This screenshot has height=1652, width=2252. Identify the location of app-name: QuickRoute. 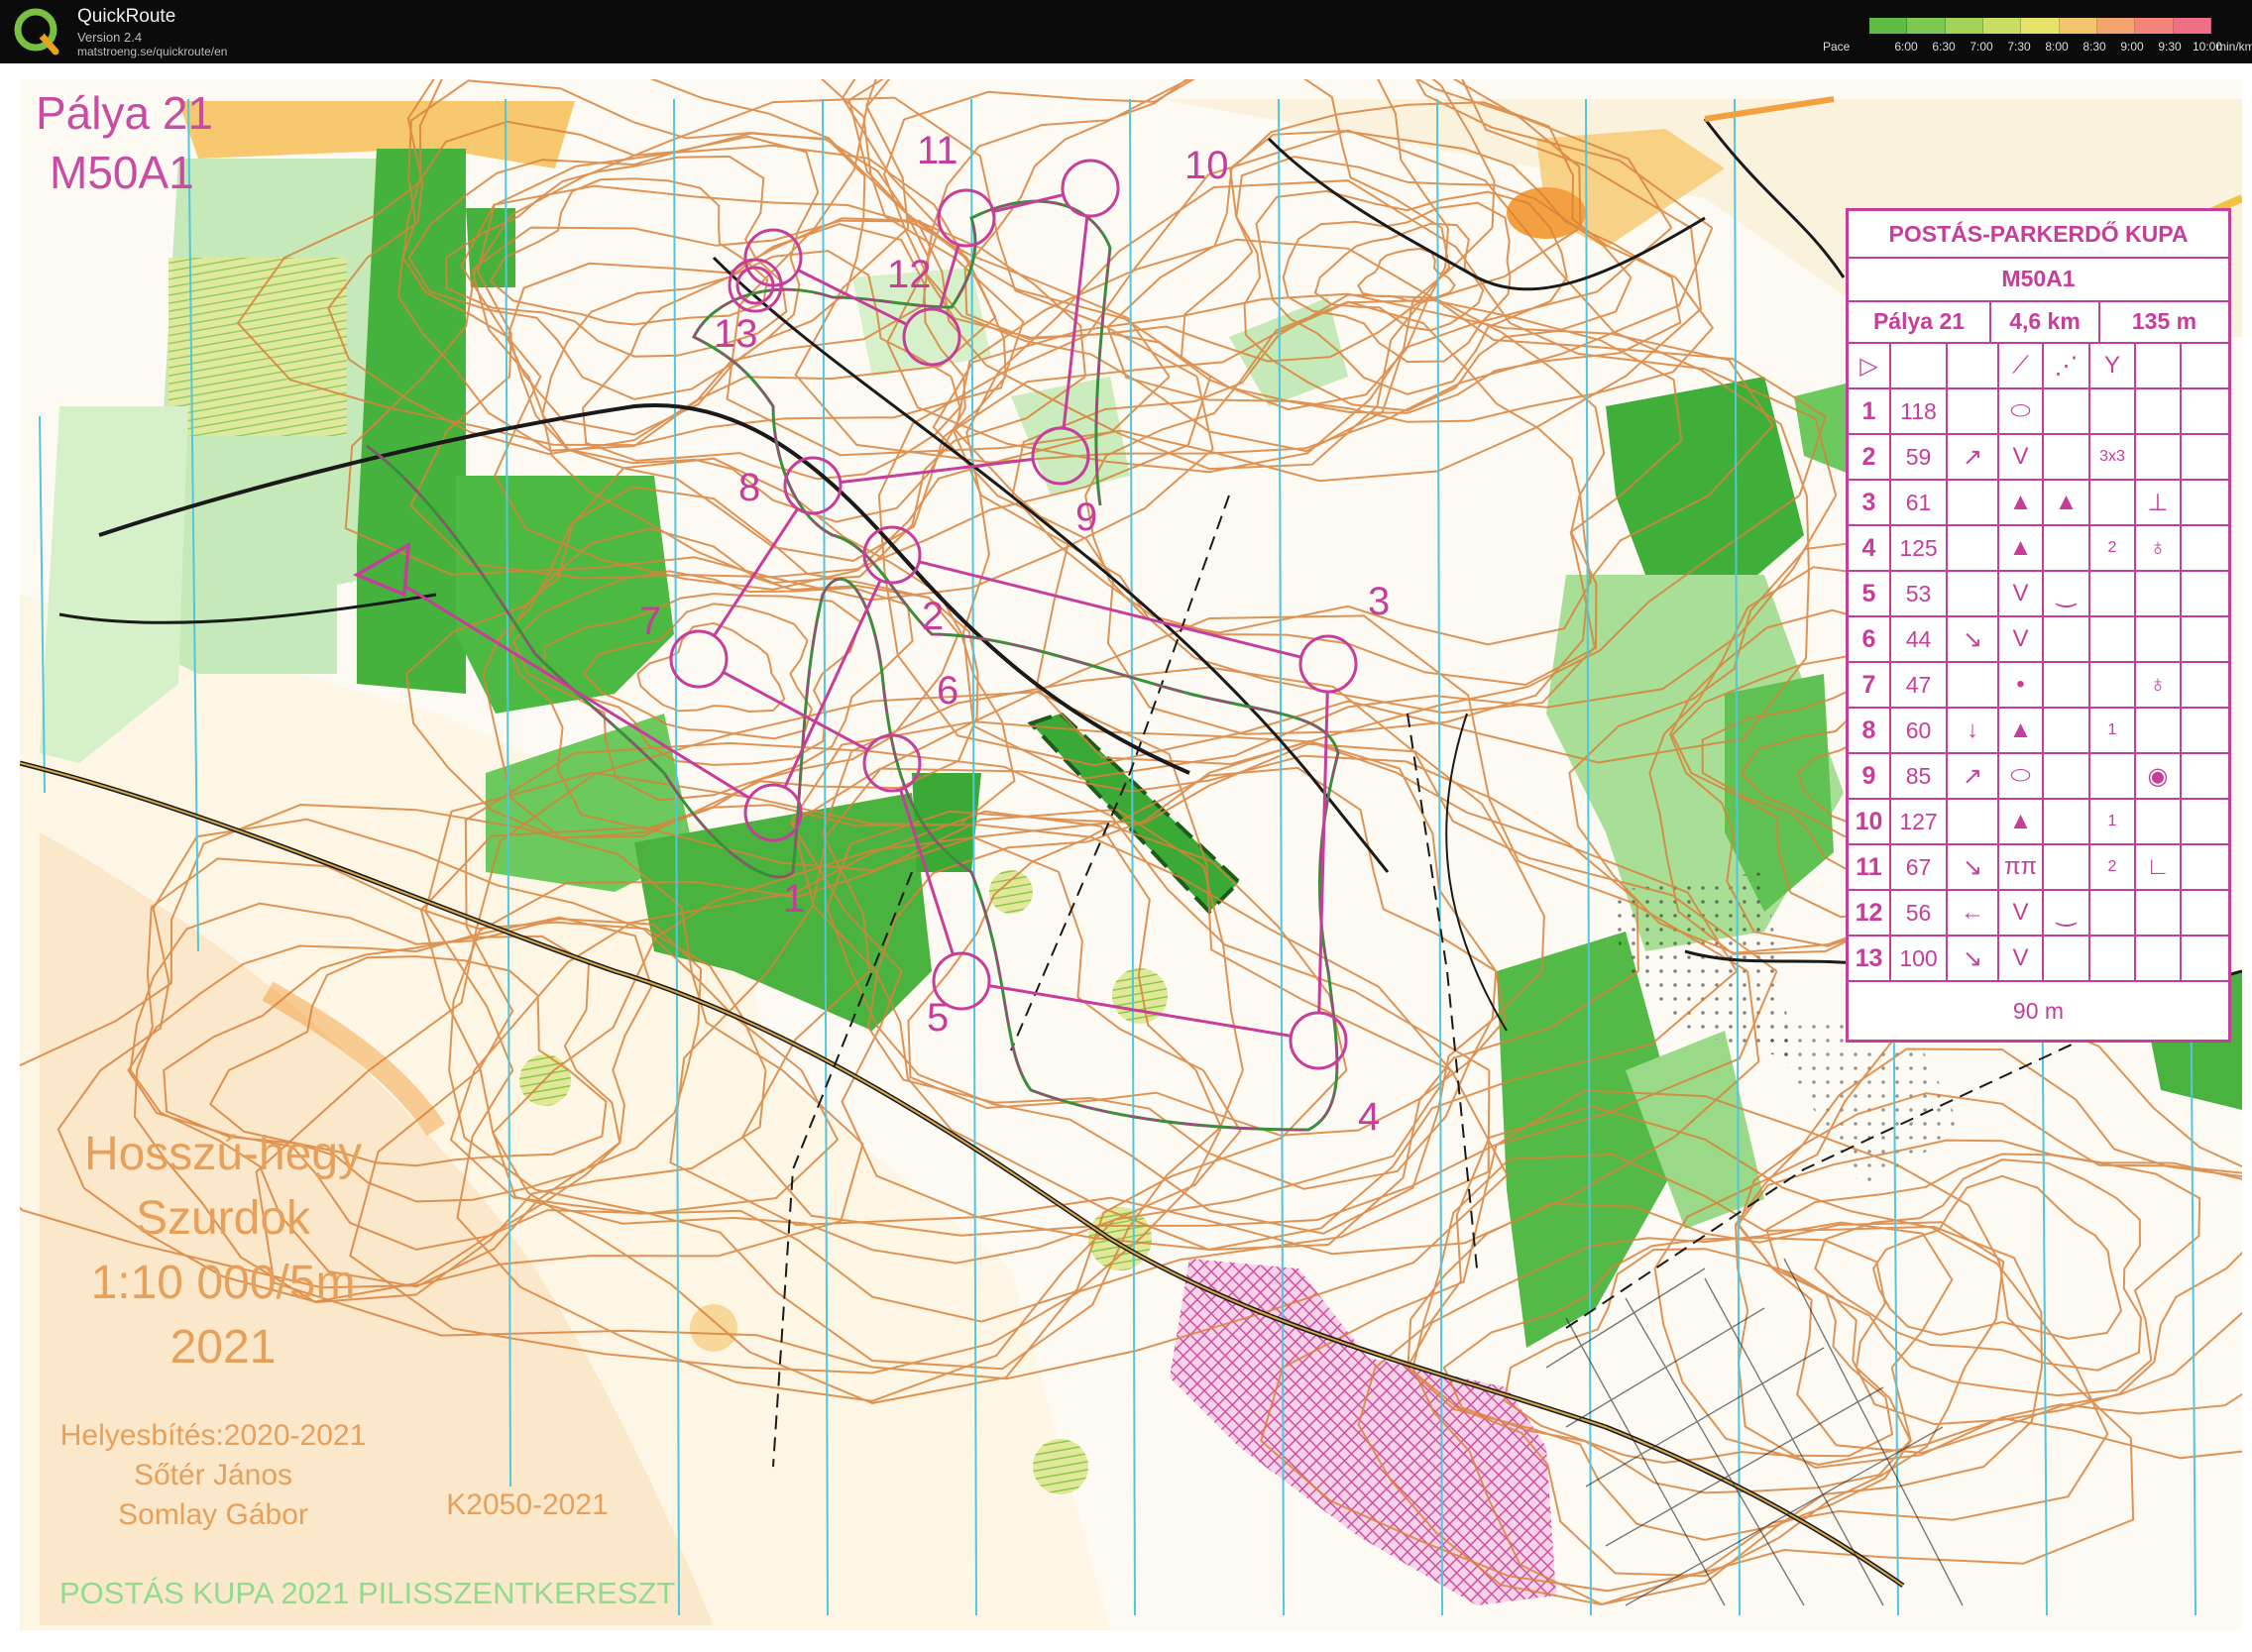
(126, 16).